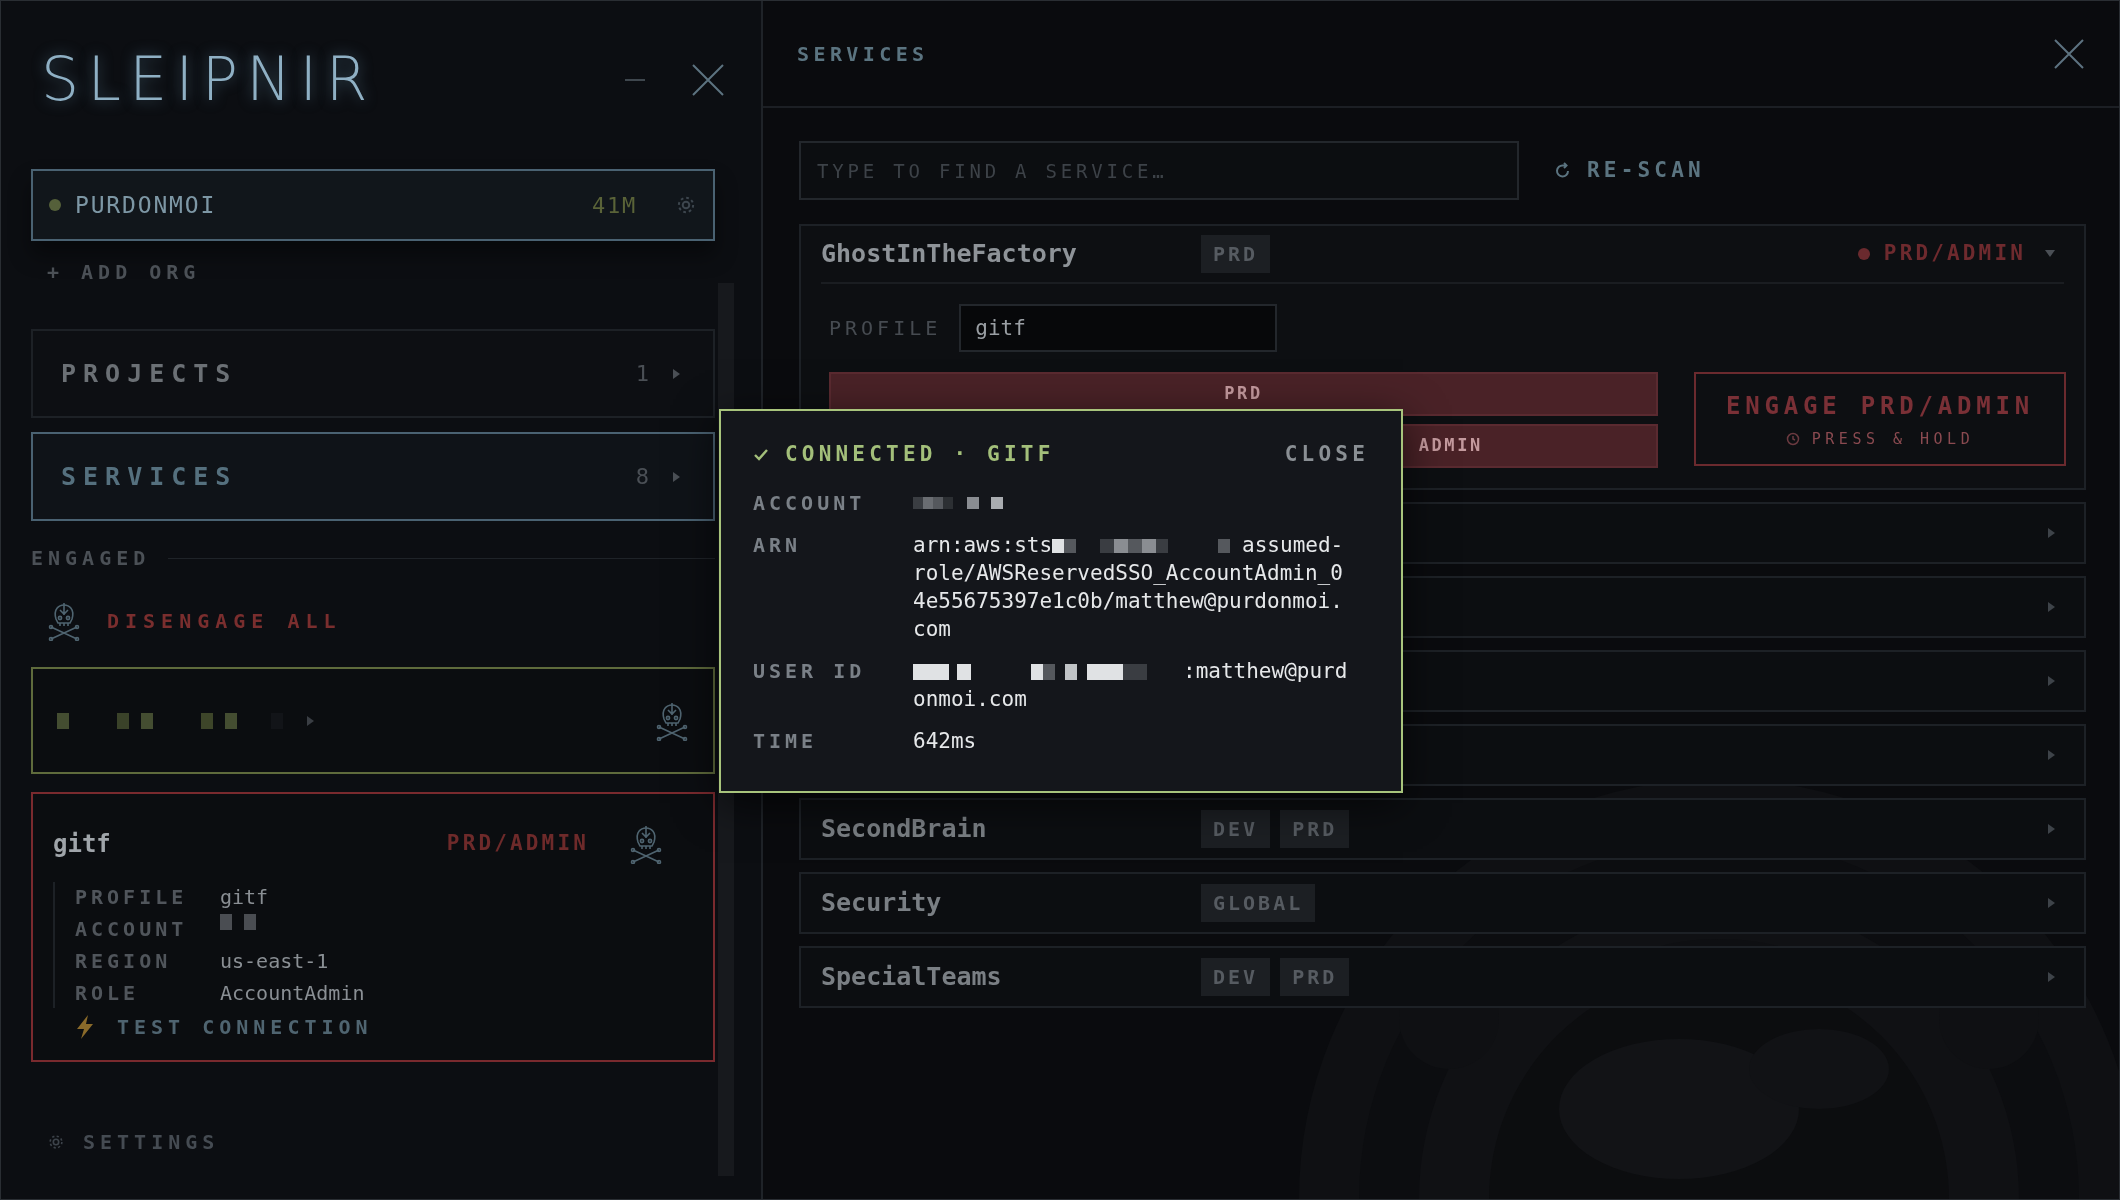  Describe the element at coordinates (904, 829) in the screenshot. I see `service-name: SecondBrain` at that location.